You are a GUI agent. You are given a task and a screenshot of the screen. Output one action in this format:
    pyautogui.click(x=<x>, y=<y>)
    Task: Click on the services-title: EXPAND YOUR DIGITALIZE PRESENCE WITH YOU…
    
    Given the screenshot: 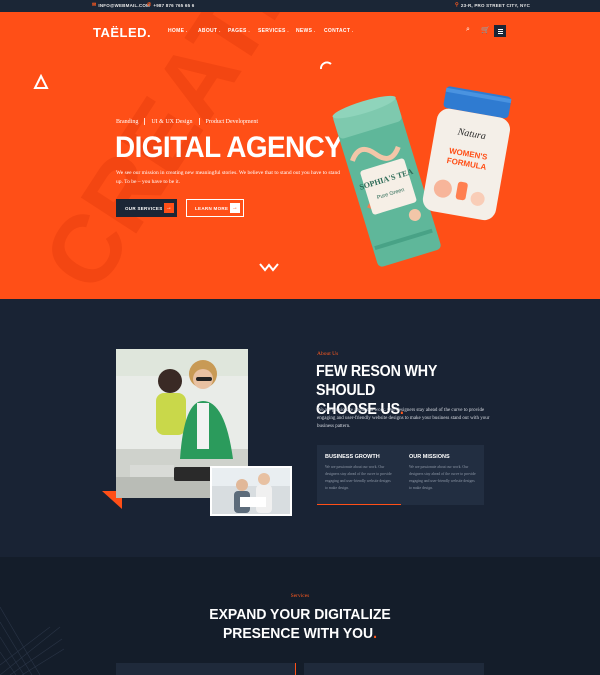 What is the action you would take?
    pyautogui.click(x=300, y=624)
    